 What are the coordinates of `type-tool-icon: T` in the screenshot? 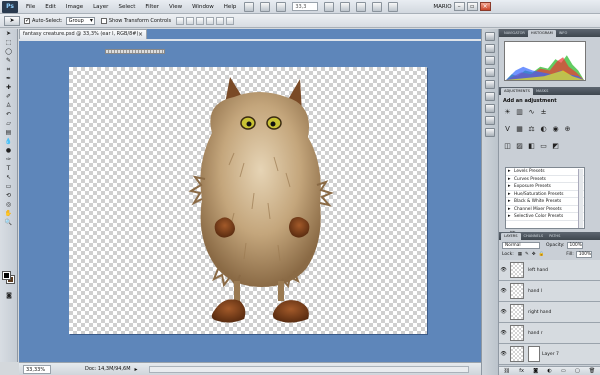 It's located at (9, 169).